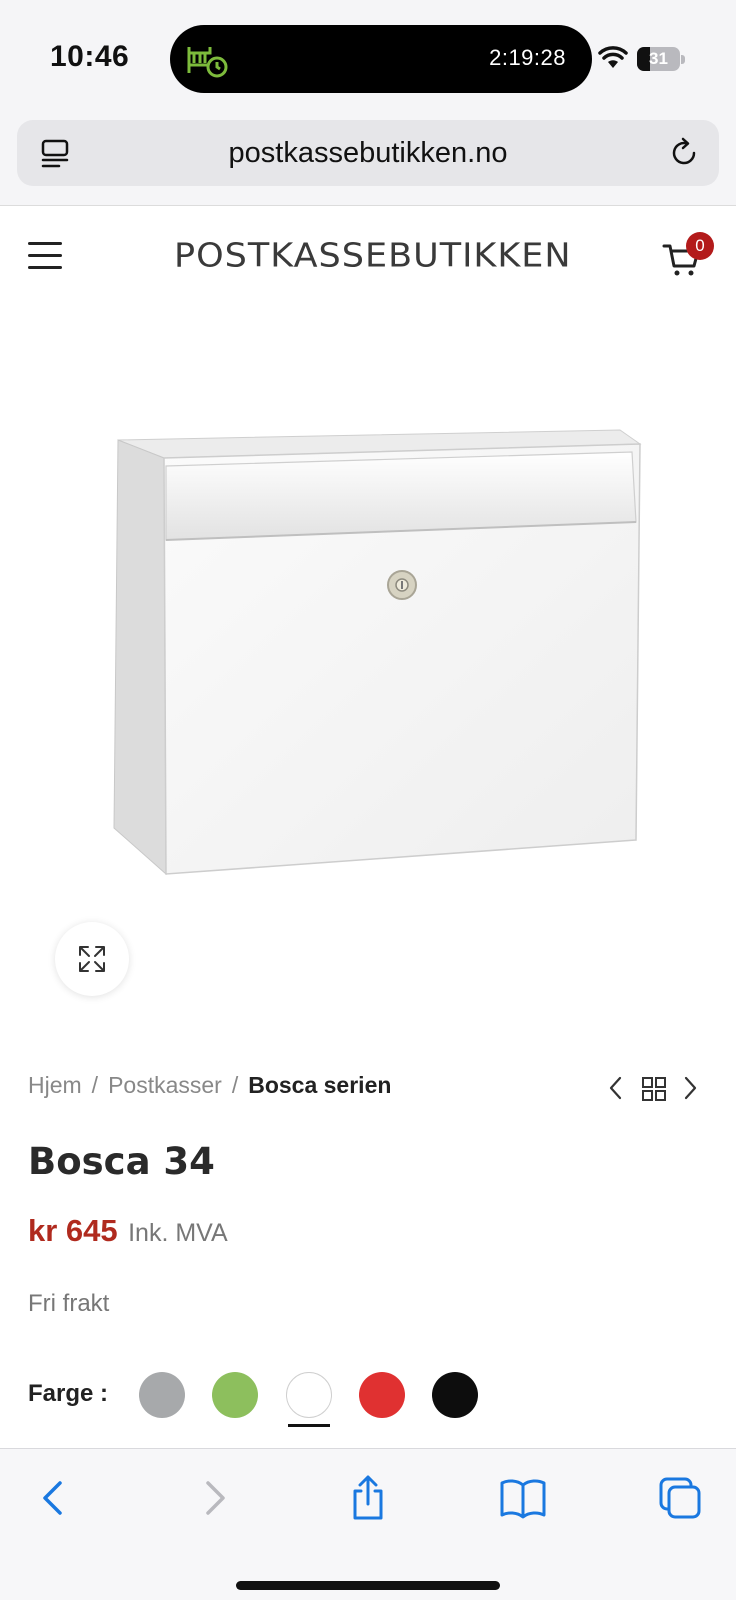 The image size is (736, 1600). I want to click on reload-icon, so click(684, 153).